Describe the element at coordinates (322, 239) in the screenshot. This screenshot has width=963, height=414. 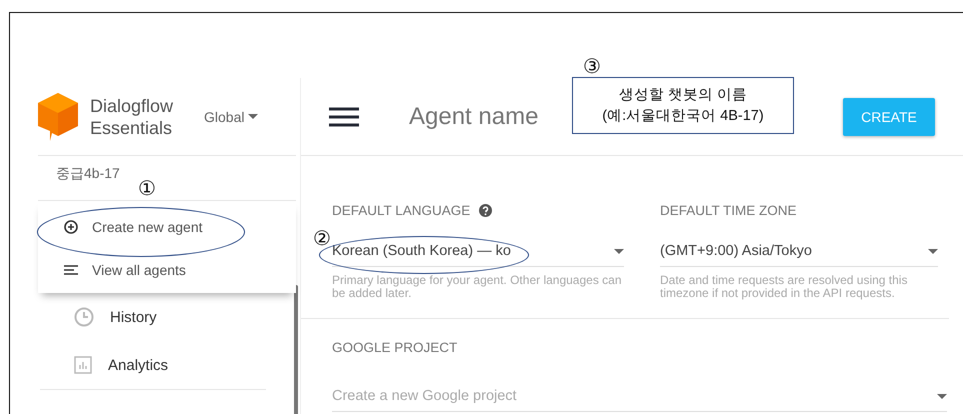
I see `step-number: ②` at that location.